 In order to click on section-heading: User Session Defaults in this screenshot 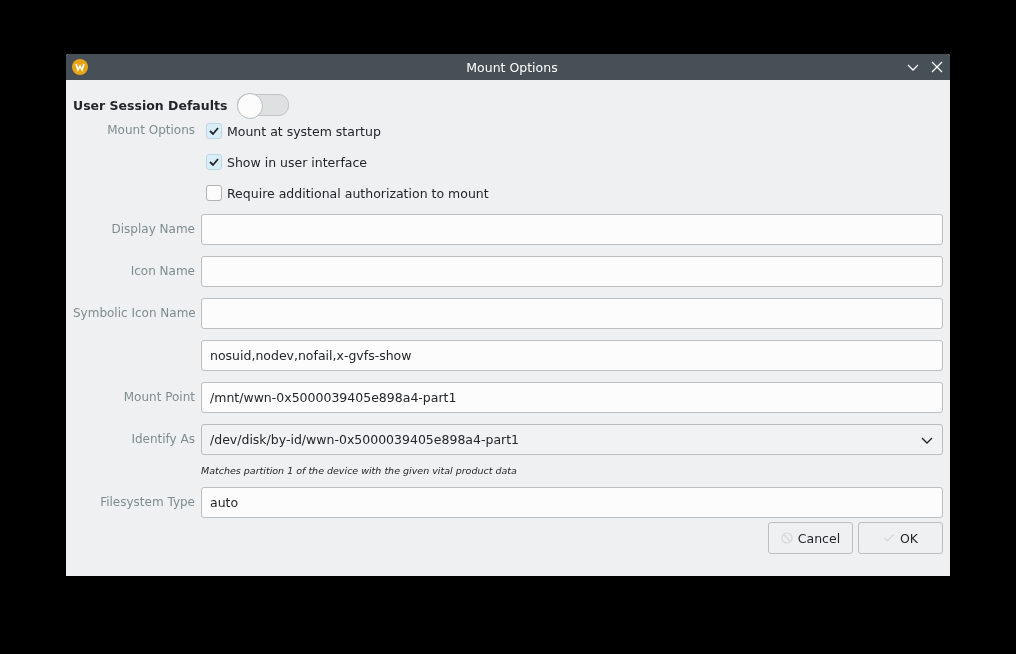, I will do `click(150, 105)`.